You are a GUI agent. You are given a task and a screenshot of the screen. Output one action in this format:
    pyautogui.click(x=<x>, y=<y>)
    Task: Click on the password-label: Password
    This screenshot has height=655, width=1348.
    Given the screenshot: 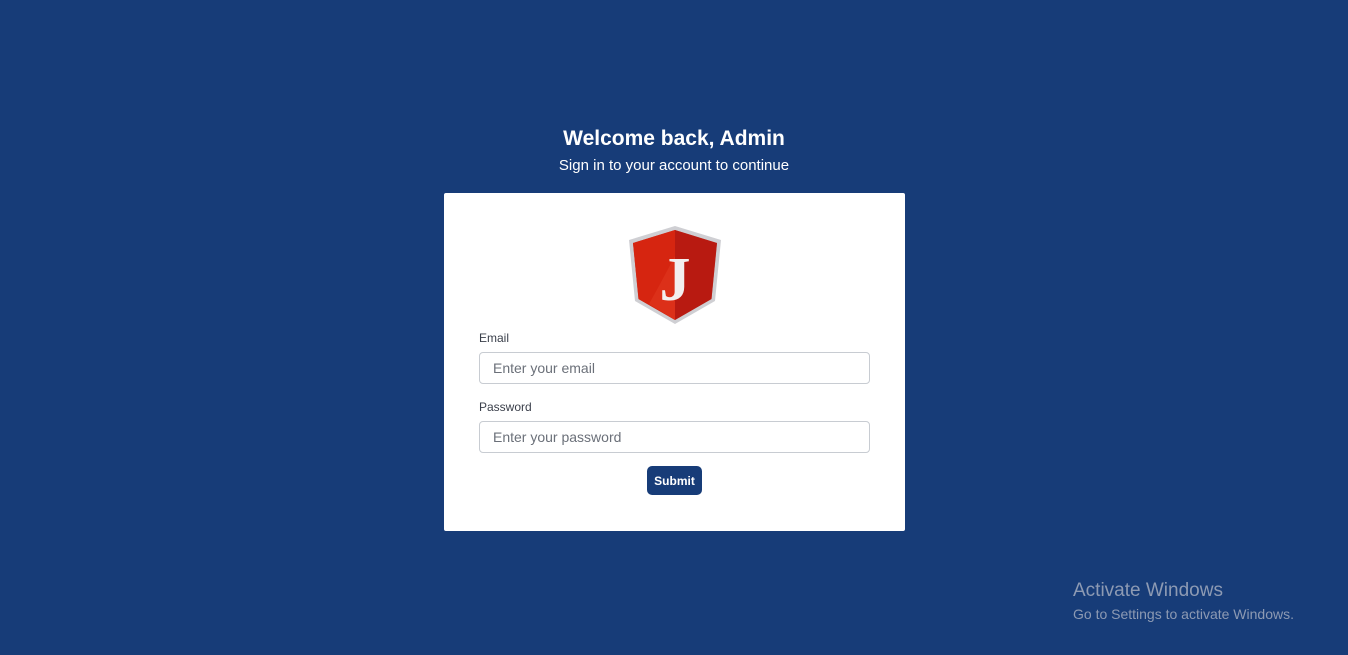 What is the action you would take?
    pyautogui.click(x=505, y=407)
    